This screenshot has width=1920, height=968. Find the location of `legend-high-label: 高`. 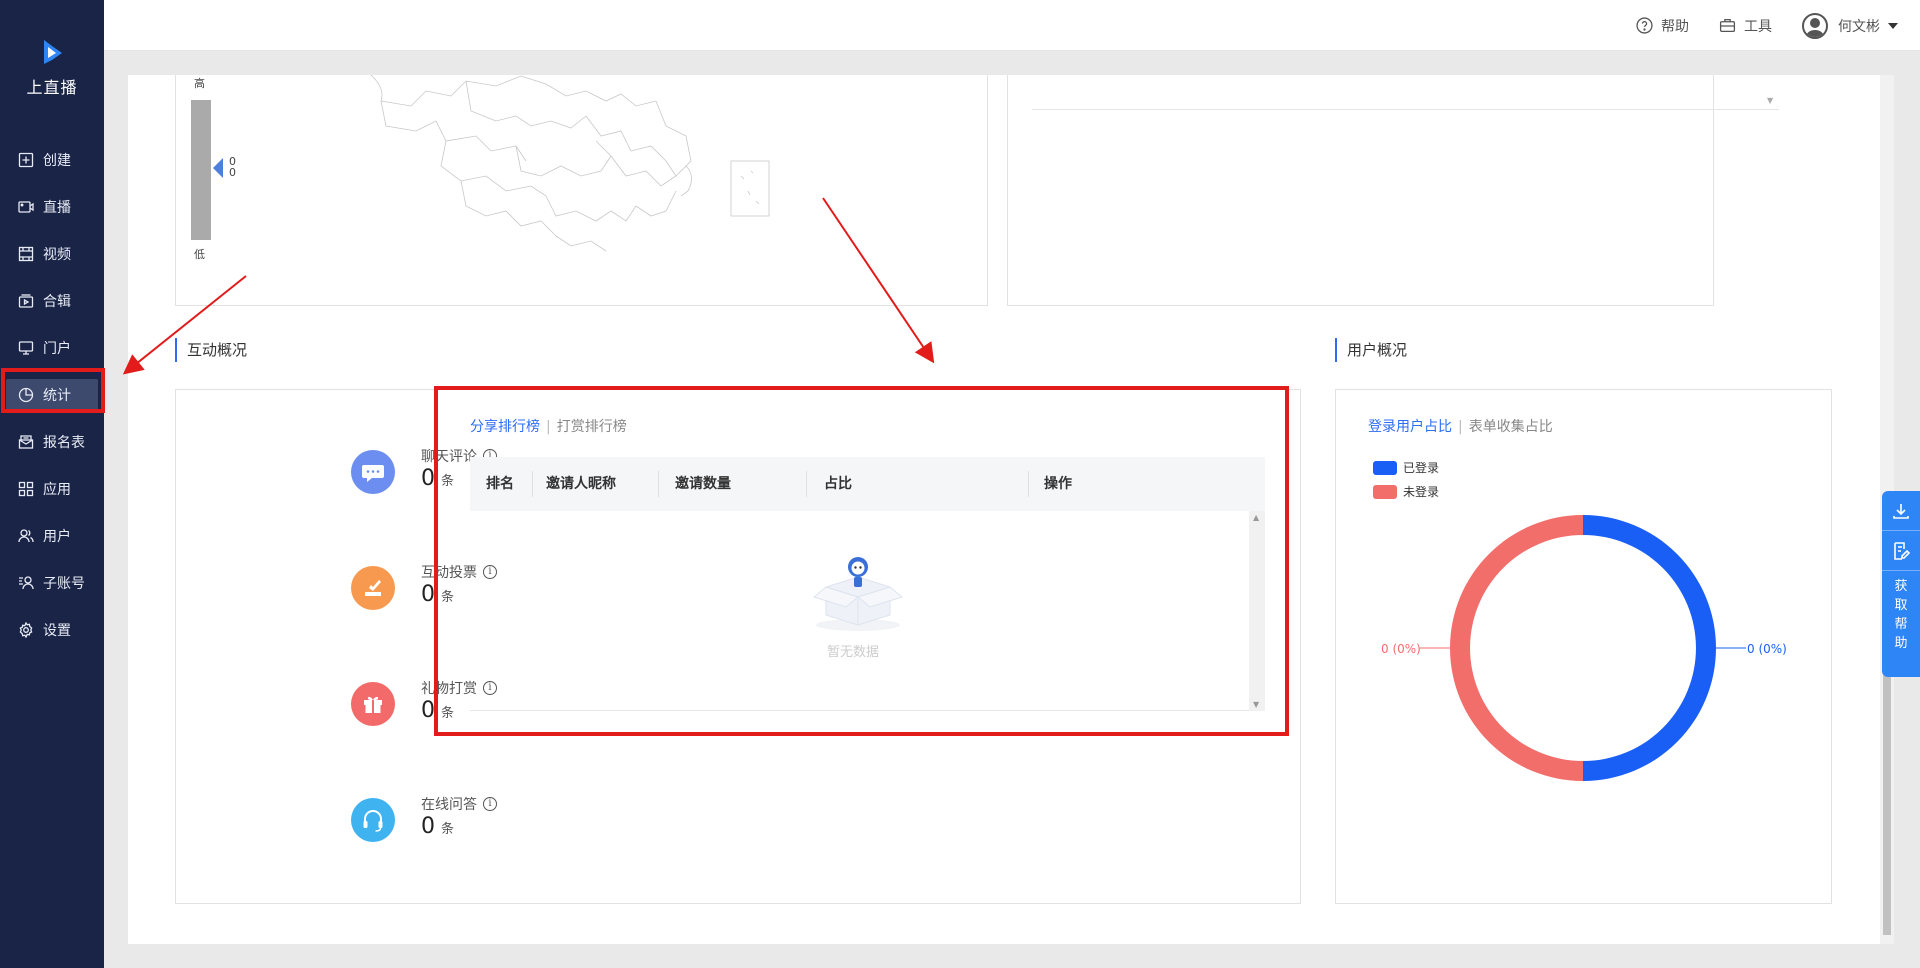

legend-high-label: 高 is located at coordinates (199, 83).